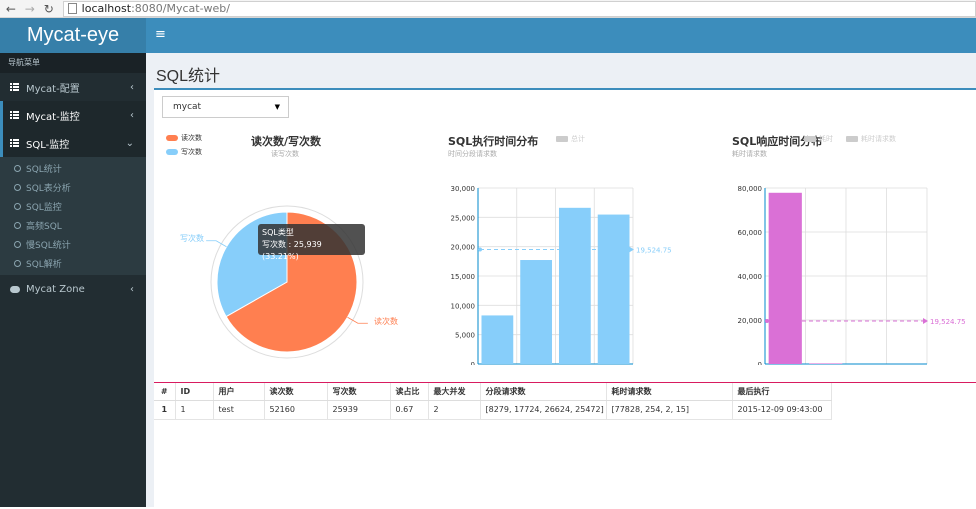  What do you see at coordinates (11, 9) in the screenshot?
I see `back-icon: ←` at bounding box center [11, 9].